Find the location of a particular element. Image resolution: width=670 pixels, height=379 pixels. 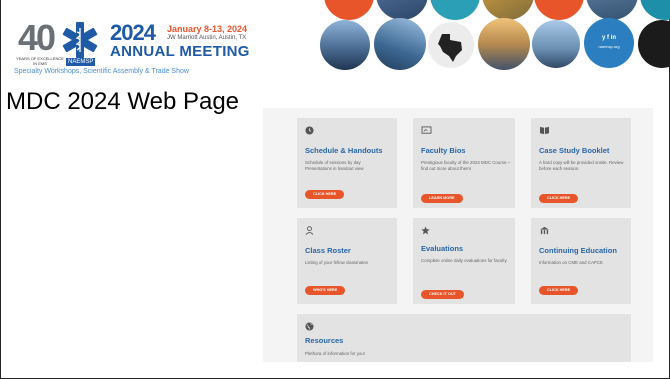

roster-whos-here-button: WHO'S HERE is located at coordinates (325, 290).